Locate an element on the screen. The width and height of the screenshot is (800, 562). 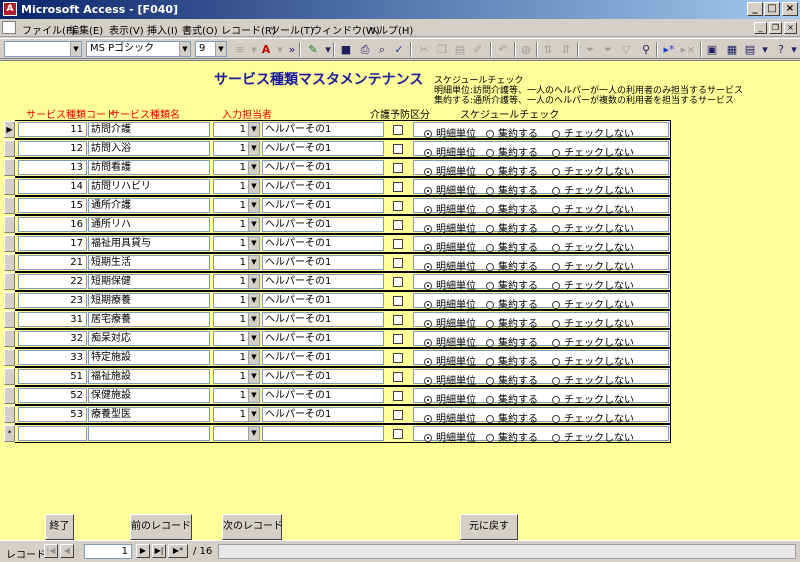
child-restore-button: ❐ is located at coordinates (775, 28).